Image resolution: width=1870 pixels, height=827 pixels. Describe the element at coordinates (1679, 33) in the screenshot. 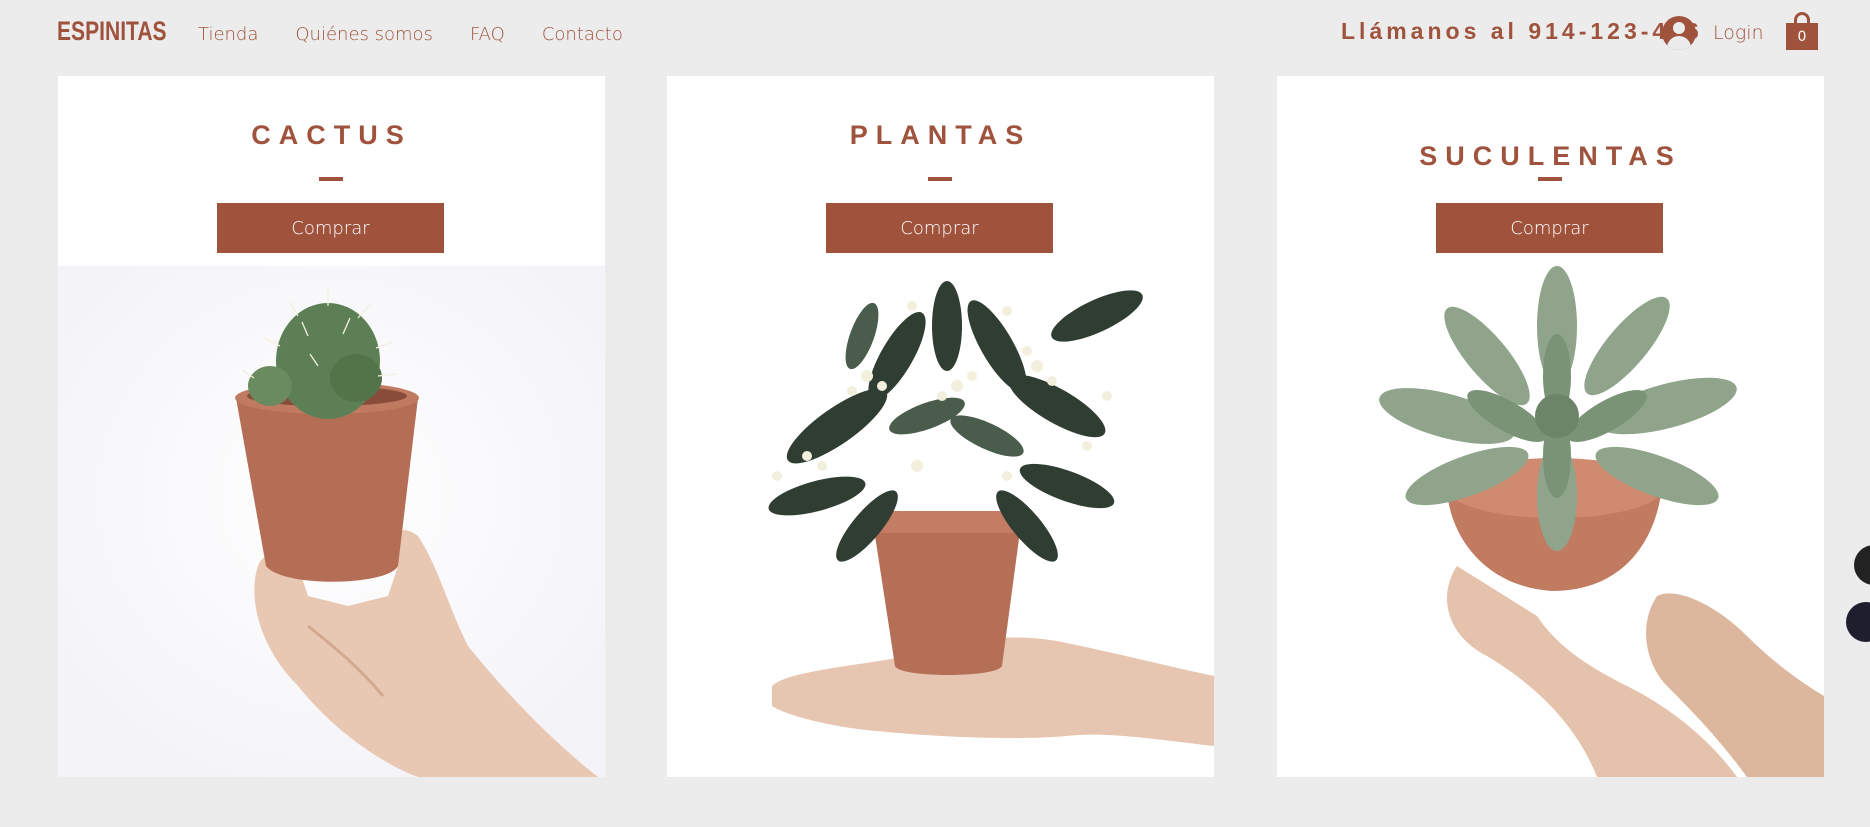

I see `user-avatar-icon` at that location.